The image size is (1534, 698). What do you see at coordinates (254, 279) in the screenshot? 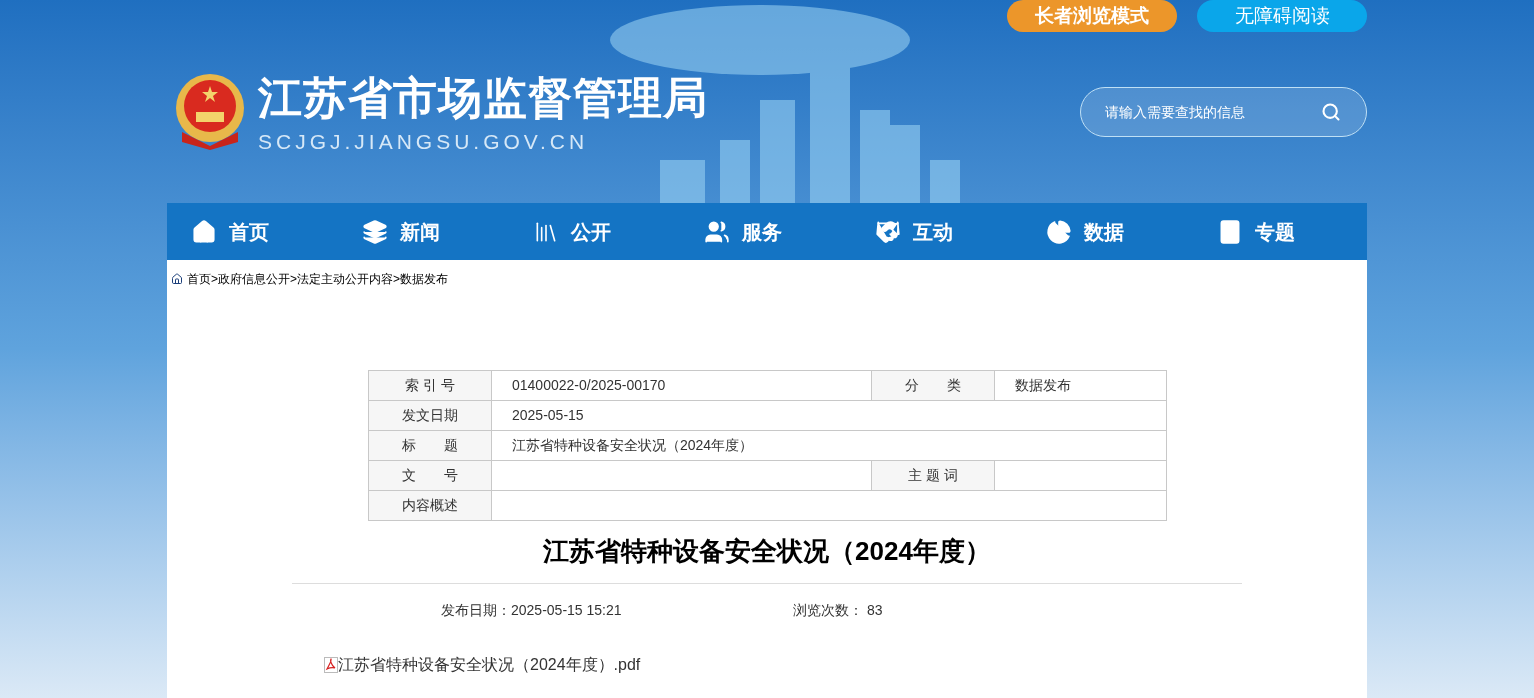
I see `breadcrumb-link: 政府信息公开` at bounding box center [254, 279].